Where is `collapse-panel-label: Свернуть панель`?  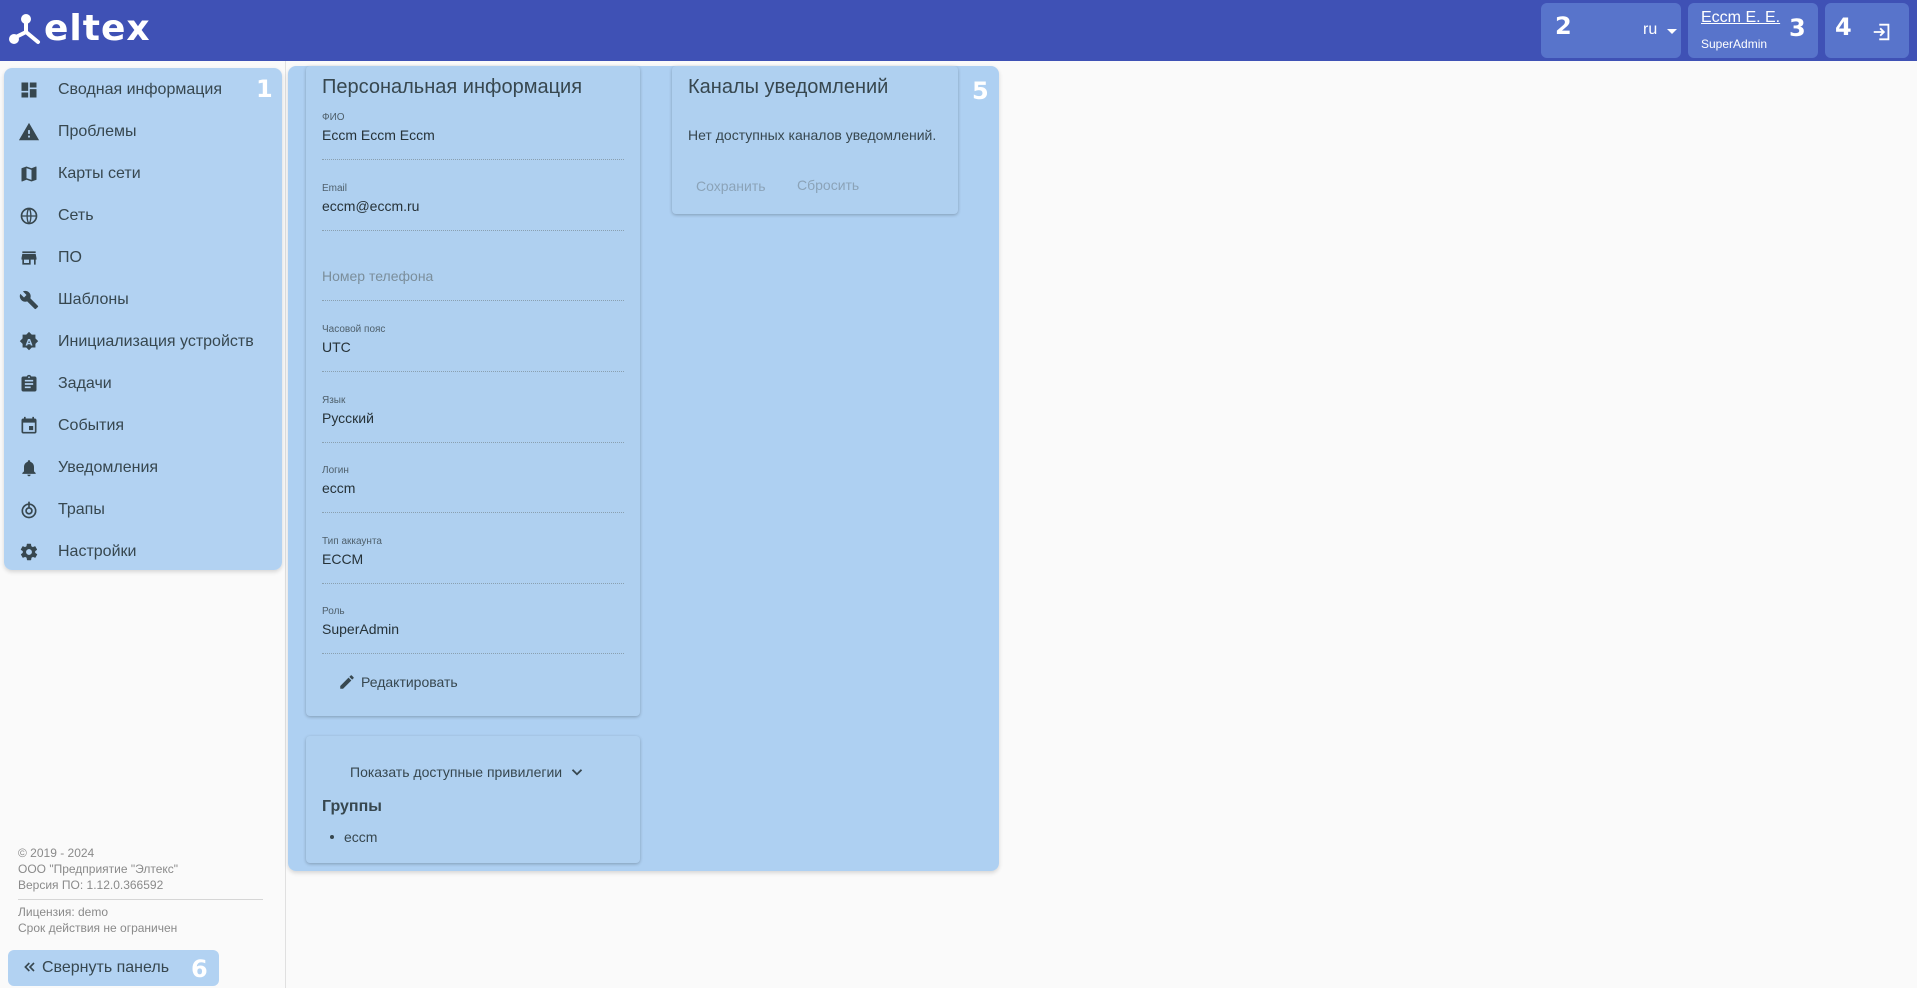
collapse-panel-label: Свернуть панель is located at coordinates (106, 967).